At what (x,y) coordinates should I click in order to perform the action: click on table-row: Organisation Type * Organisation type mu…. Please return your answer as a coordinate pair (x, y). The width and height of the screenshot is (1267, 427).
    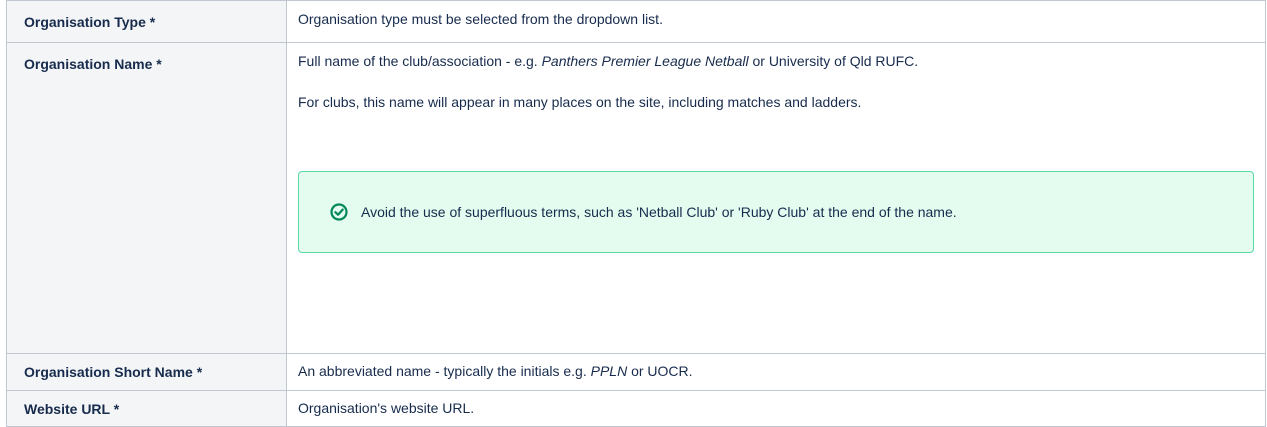
    Looking at the image, I should click on (636, 21).